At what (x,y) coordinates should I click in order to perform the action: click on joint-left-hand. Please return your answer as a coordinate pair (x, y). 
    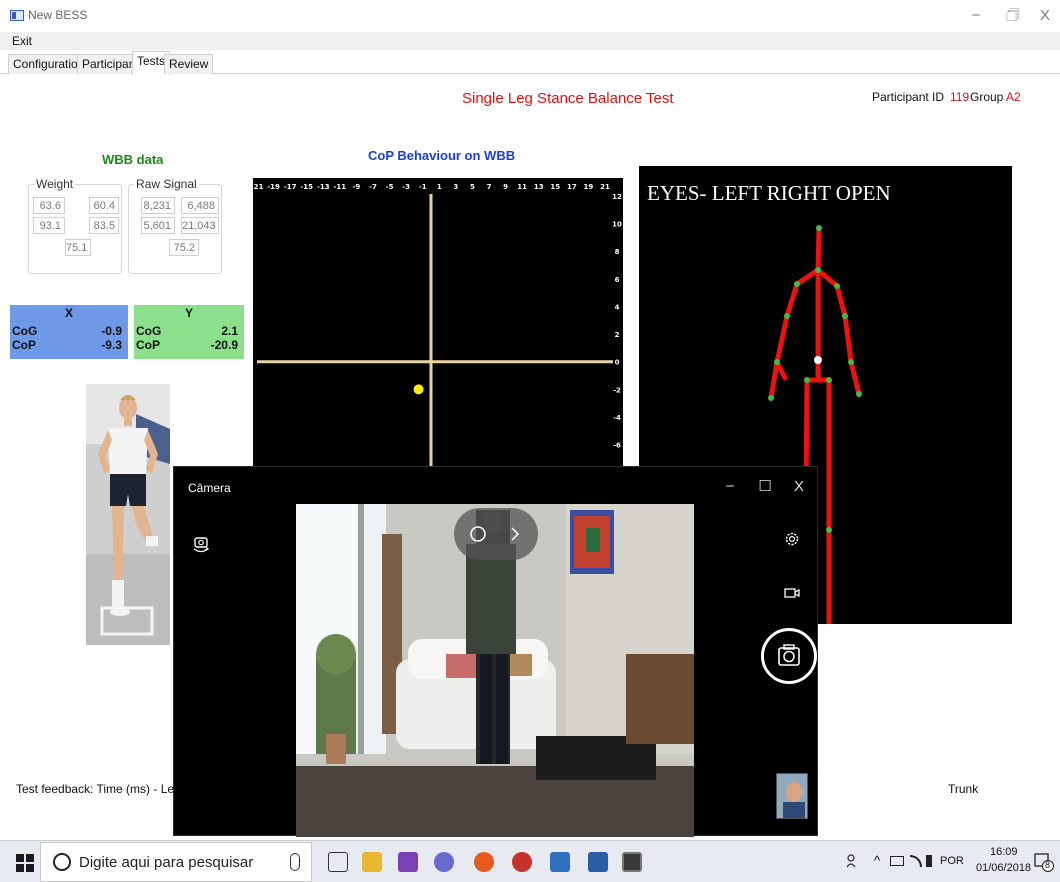
    Looking at the image, I should click on (771, 398).